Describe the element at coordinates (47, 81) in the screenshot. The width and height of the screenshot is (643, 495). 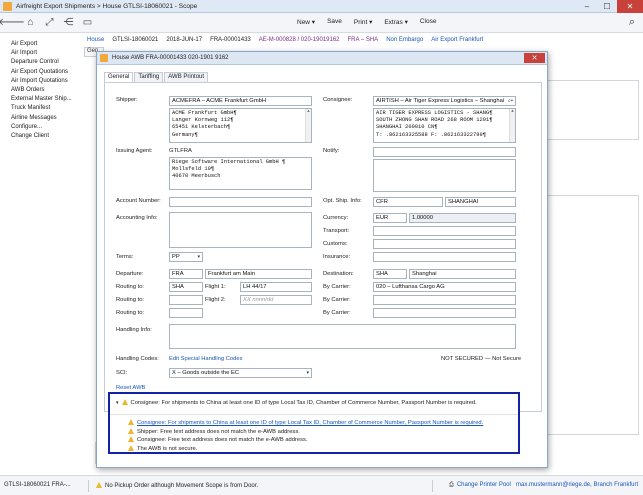
I see `nav-item-air-import-quotations: Air Import Quotations` at that location.